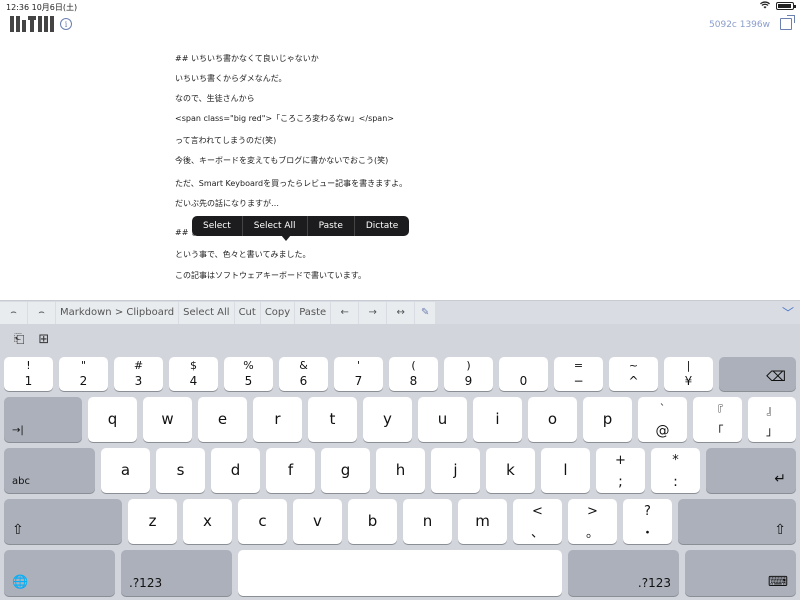  Describe the element at coordinates (751, 470) in the screenshot. I see `return-key: ↵` at that location.